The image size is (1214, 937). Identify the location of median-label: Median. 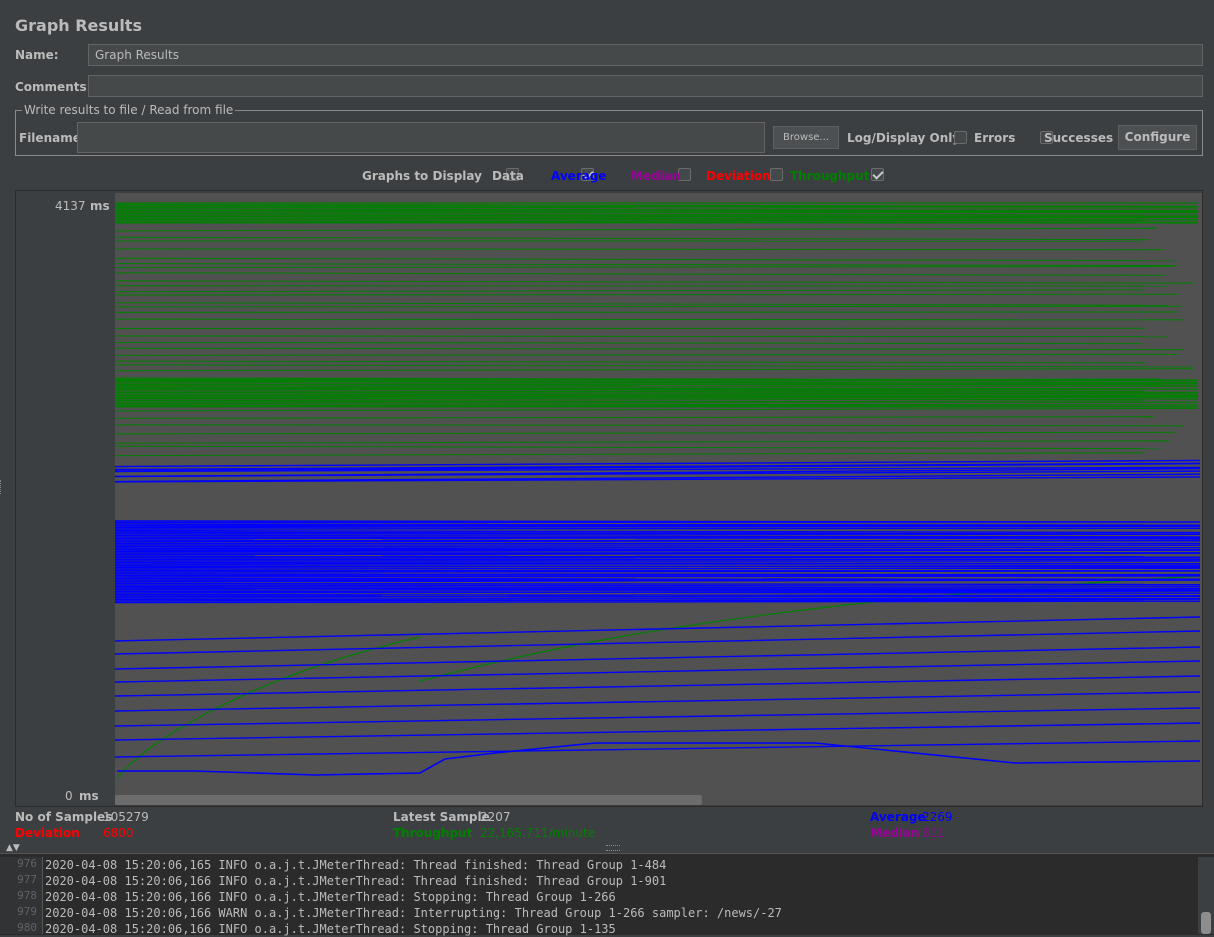
(894, 833).